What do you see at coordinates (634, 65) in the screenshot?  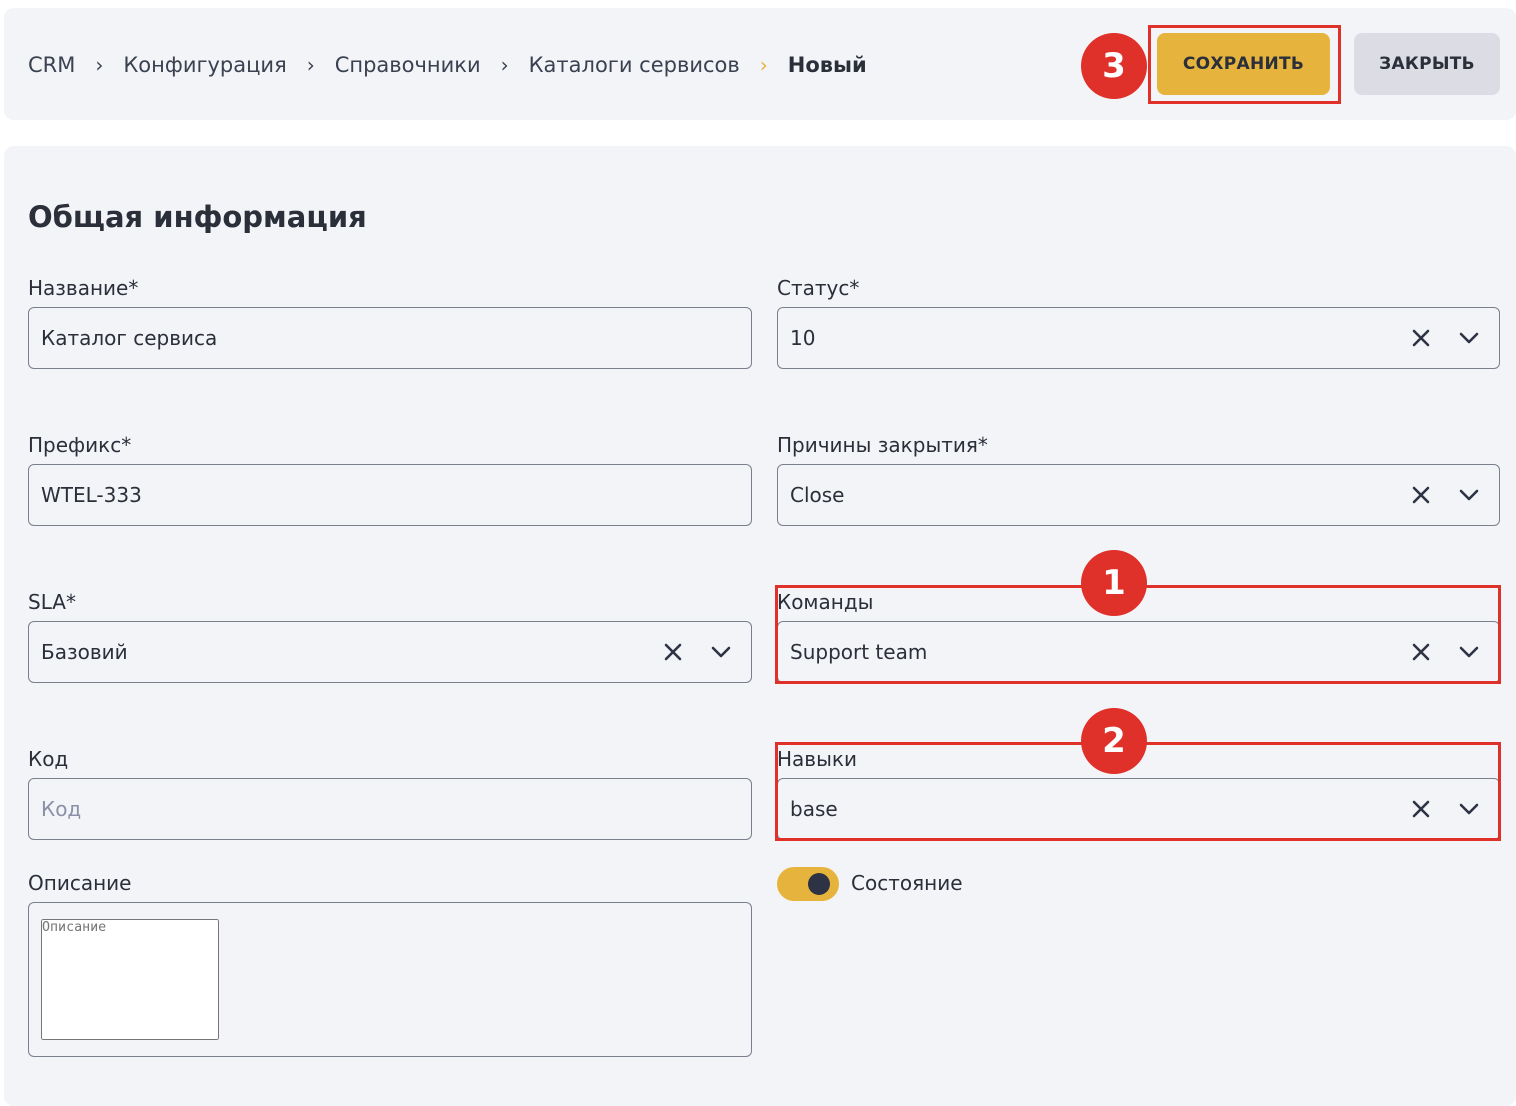 I see `breadcrumb-item-service-catalogs: Каталоги сервисов` at bounding box center [634, 65].